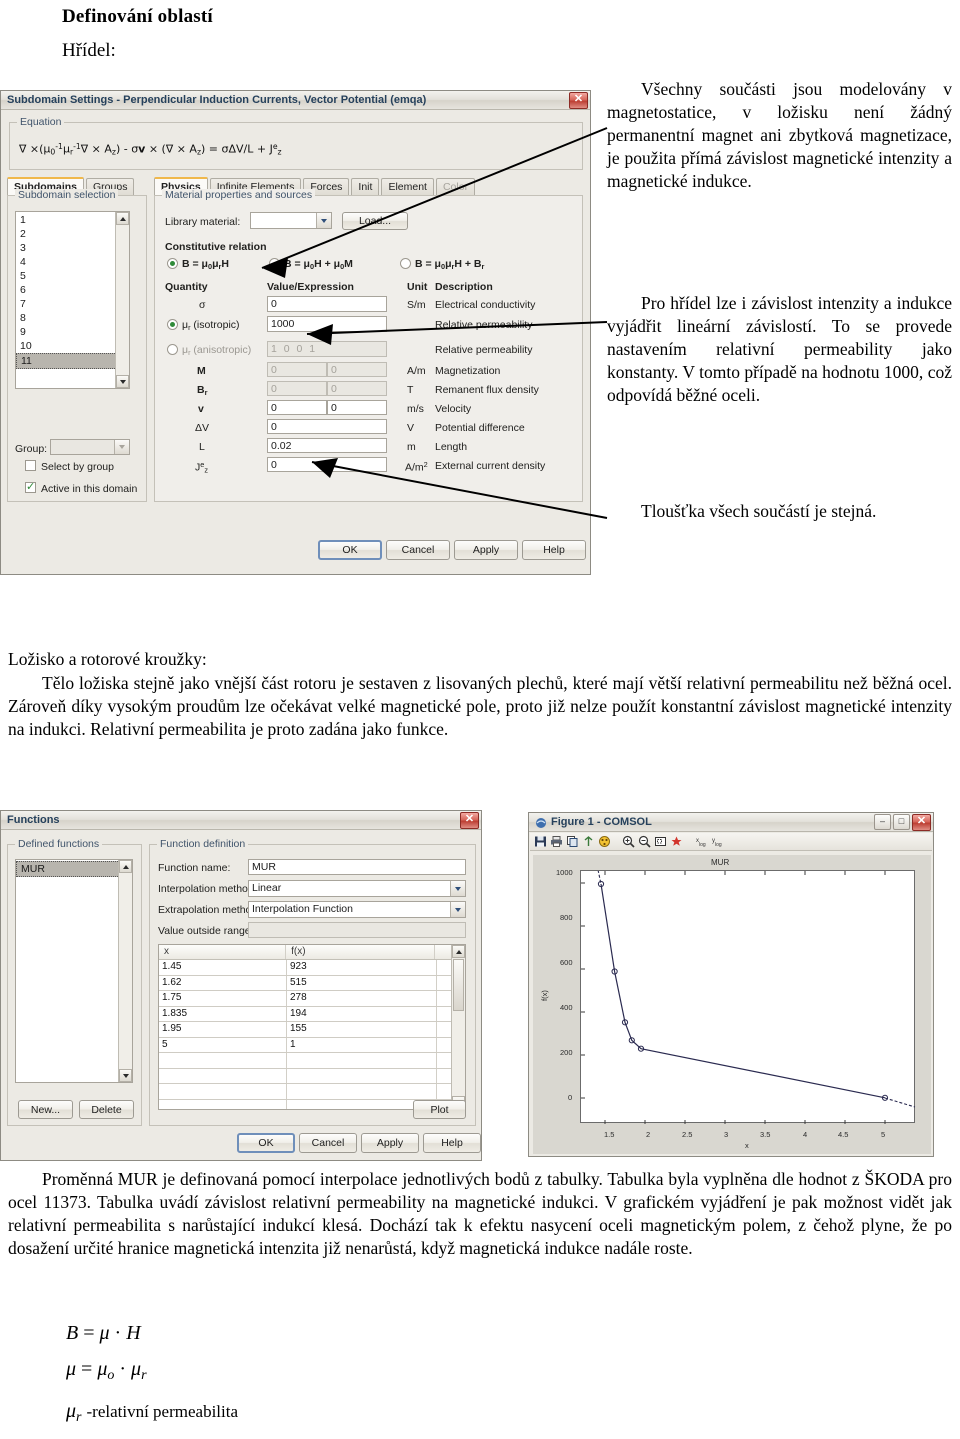 This screenshot has width=960, height=1439. What do you see at coordinates (588, 841) in the screenshot?
I see `annotation-icon` at bounding box center [588, 841].